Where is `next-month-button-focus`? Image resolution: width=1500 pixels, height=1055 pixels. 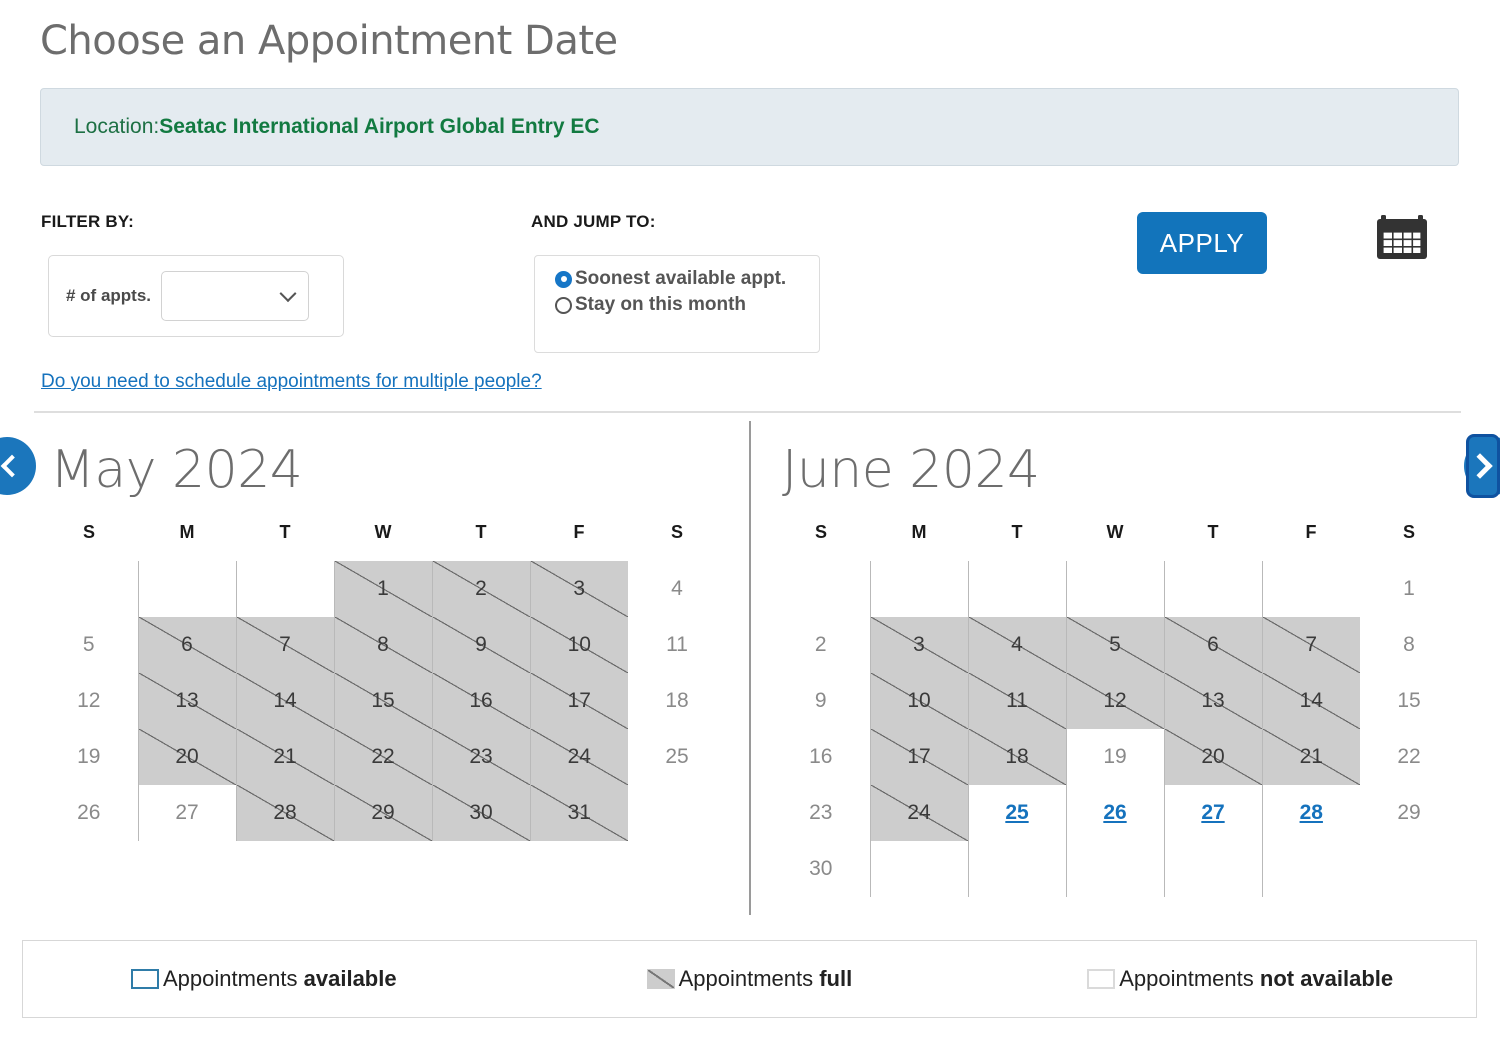
next-month-button-focus is located at coordinates (1483, 466).